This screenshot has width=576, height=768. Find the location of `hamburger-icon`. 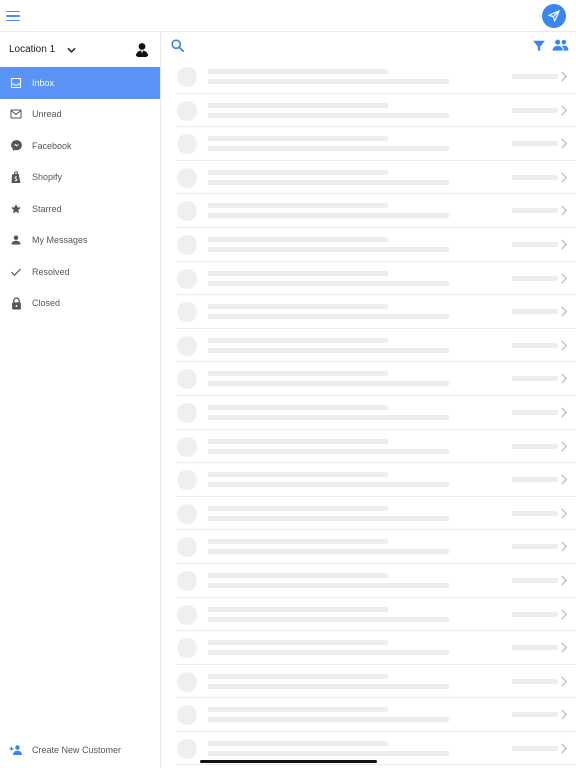

hamburger-icon is located at coordinates (14, 16).